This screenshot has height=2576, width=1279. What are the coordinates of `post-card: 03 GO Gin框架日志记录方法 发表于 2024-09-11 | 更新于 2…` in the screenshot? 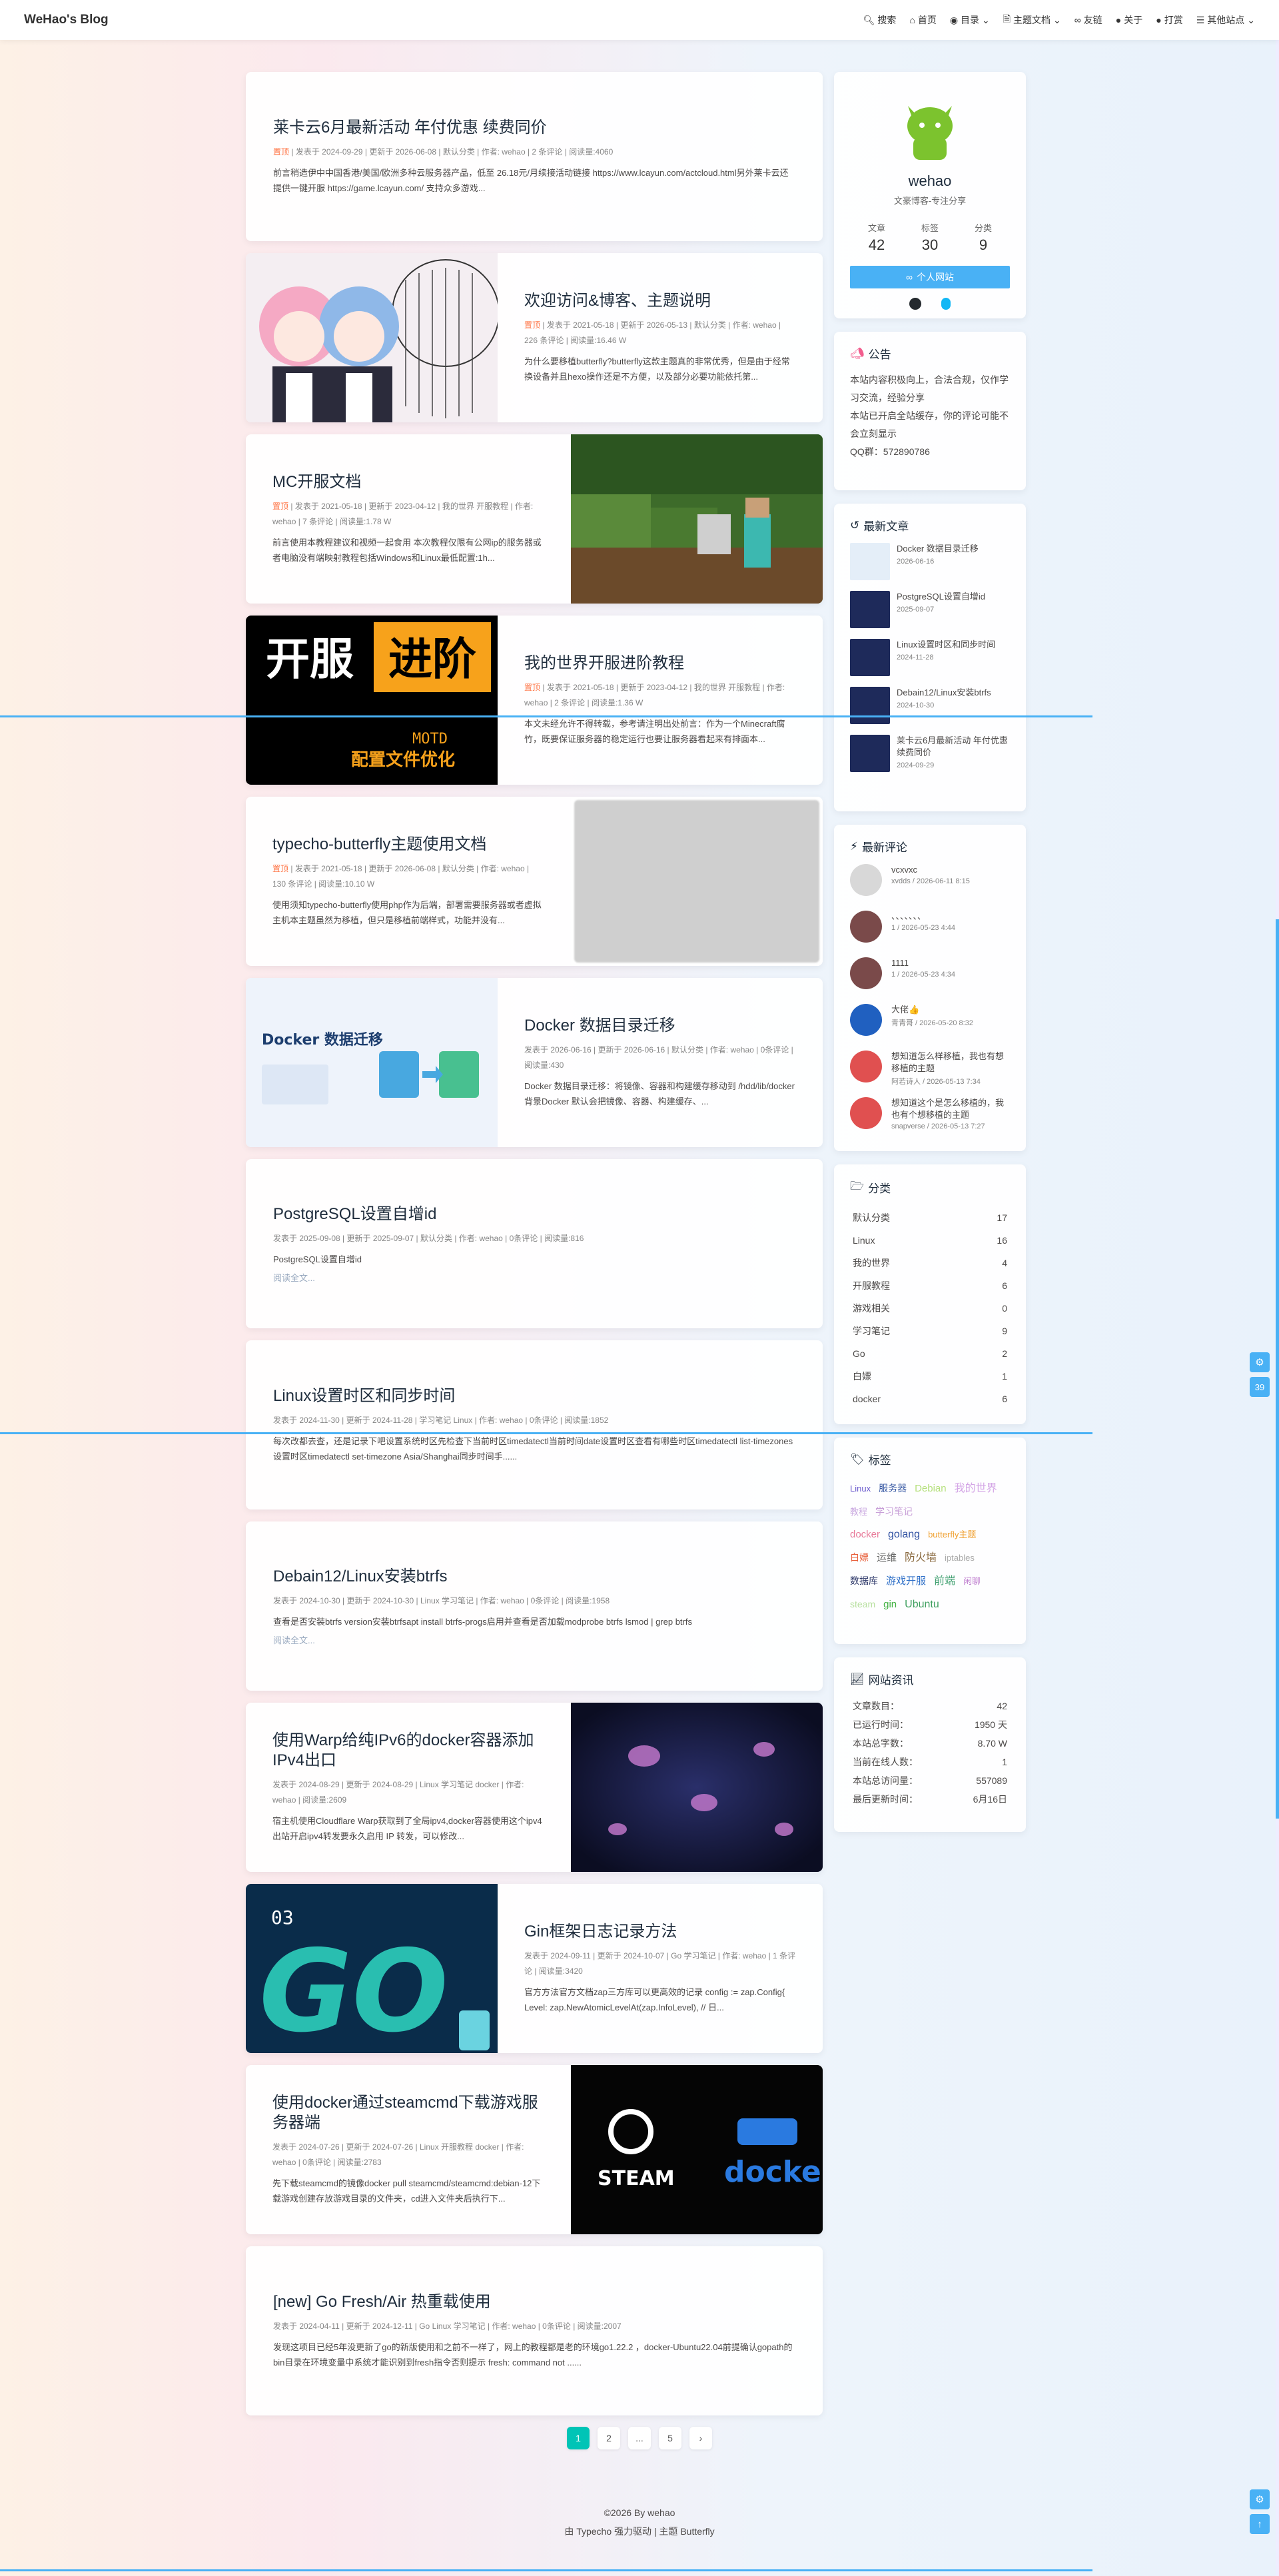 It's located at (534, 1969).